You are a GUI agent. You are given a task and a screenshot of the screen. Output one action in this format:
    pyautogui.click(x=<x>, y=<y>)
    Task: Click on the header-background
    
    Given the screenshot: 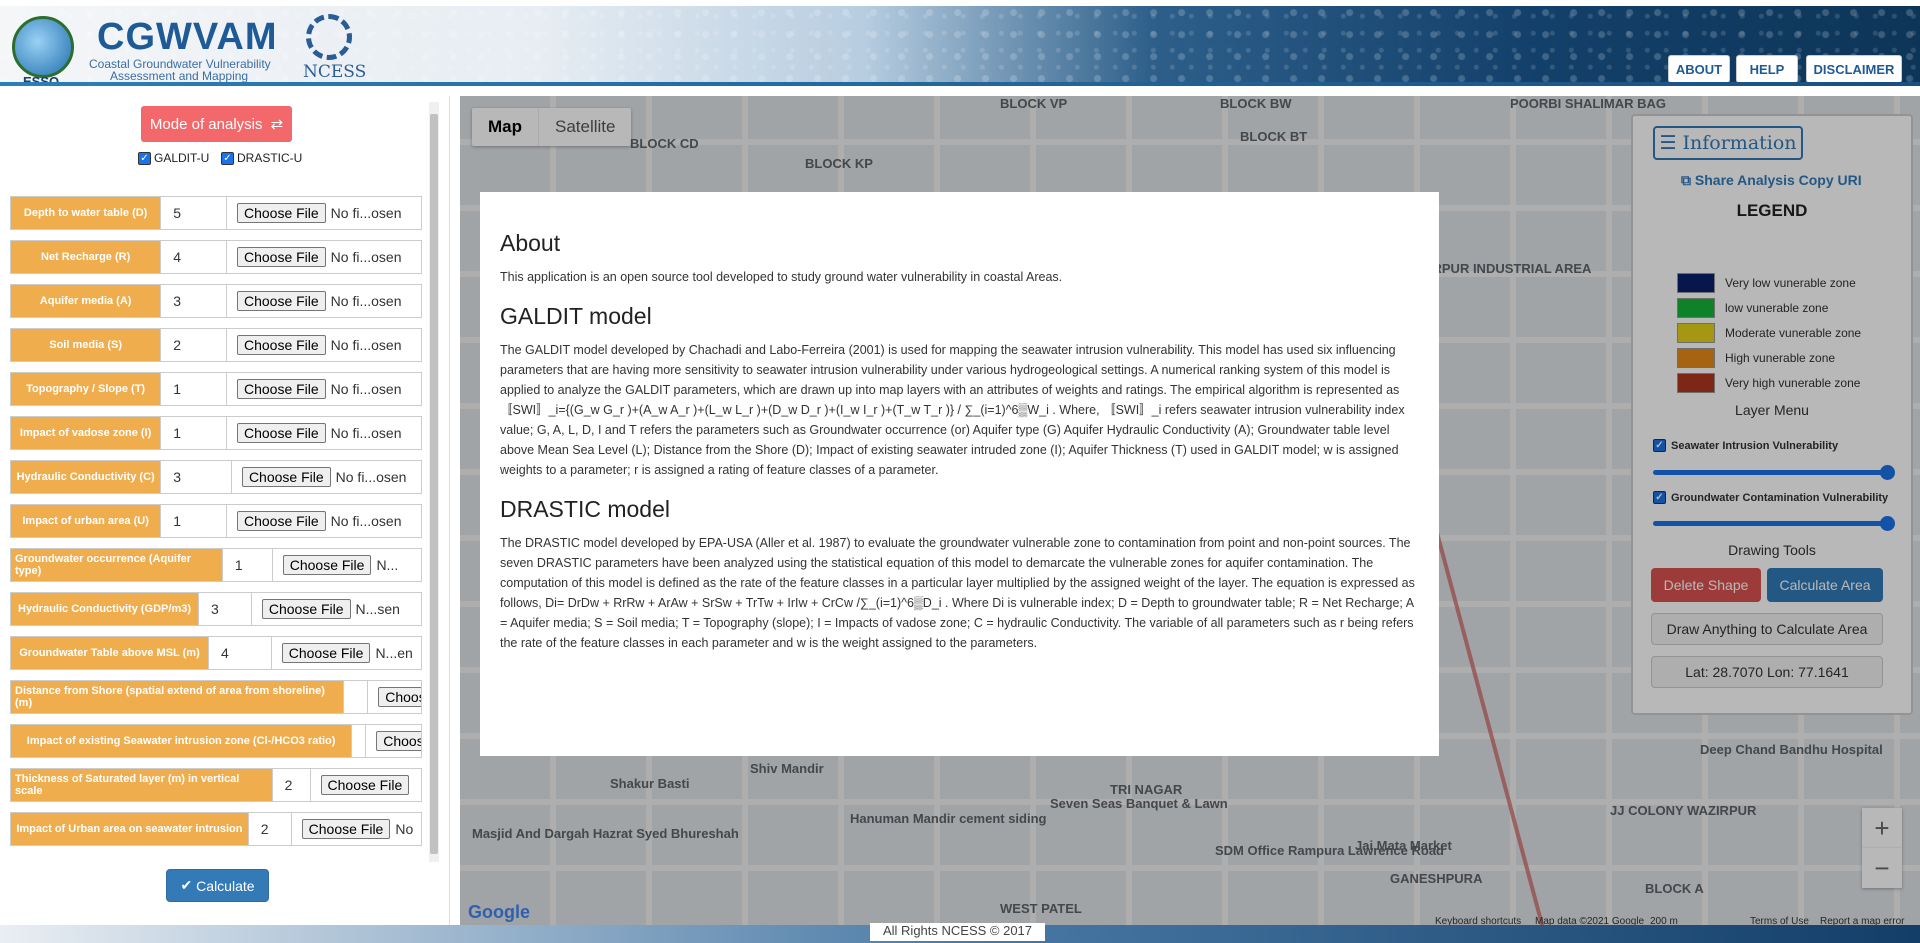 What is the action you would take?
    pyautogui.click(x=960, y=46)
    